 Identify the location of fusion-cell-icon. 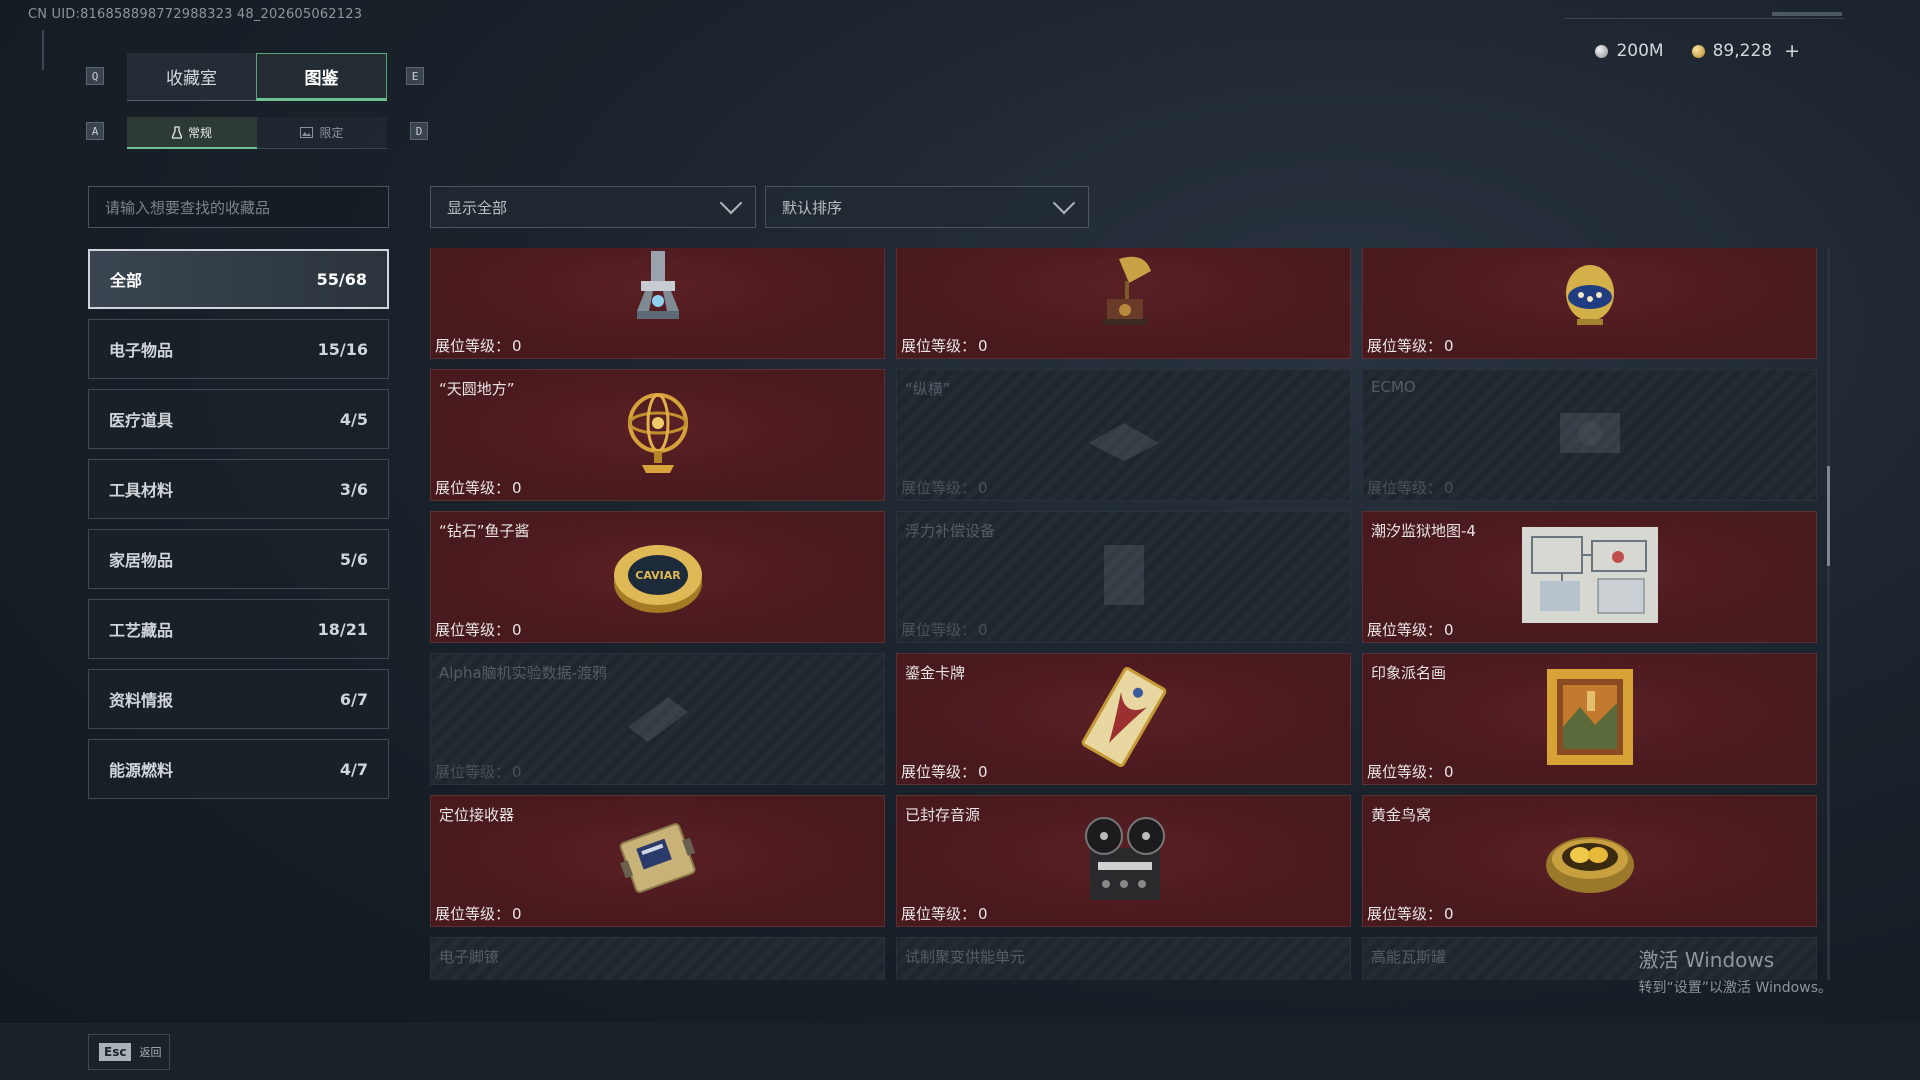
(1124, 975).